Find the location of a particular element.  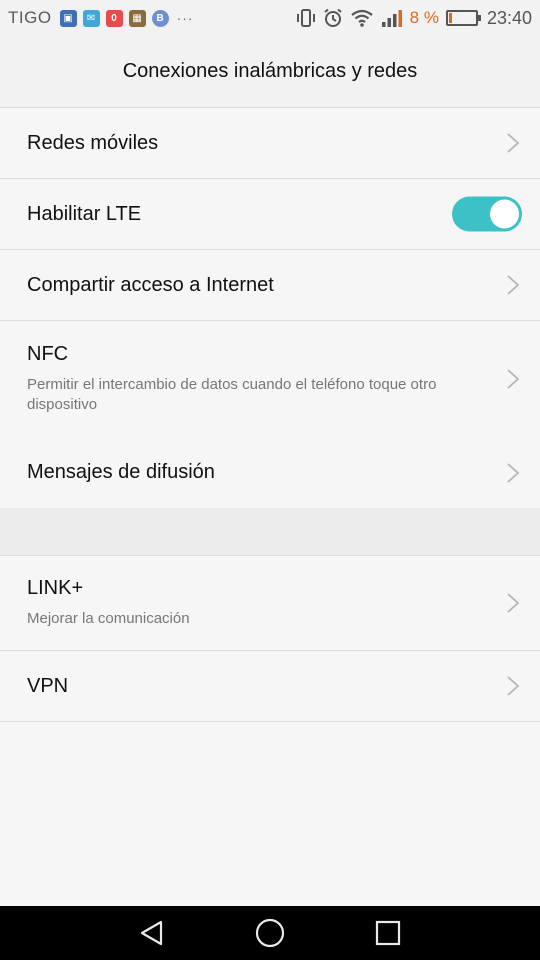

notif-bluetooth-icon: B is located at coordinates (160, 18).